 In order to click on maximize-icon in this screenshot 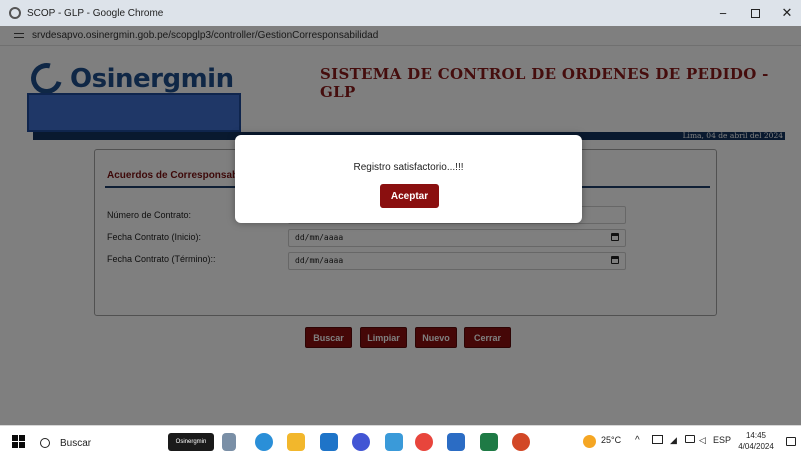, I will do `click(755, 13)`.